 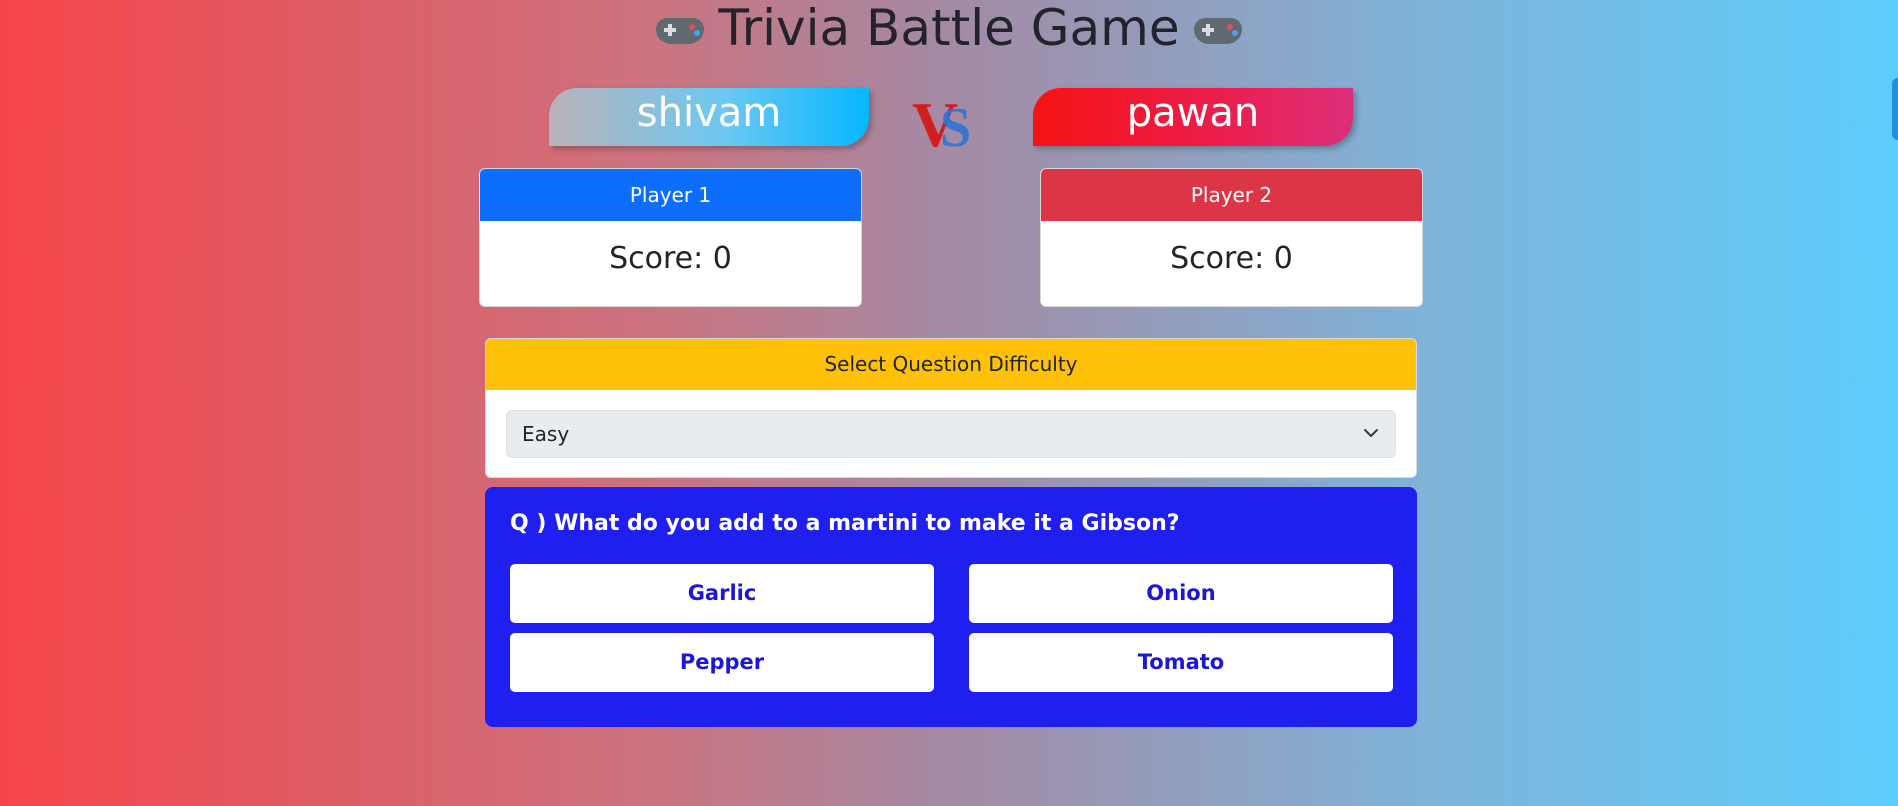 What do you see at coordinates (722, 593) in the screenshot?
I see `answer-option-garlic: Garlic` at bounding box center [722, 593].